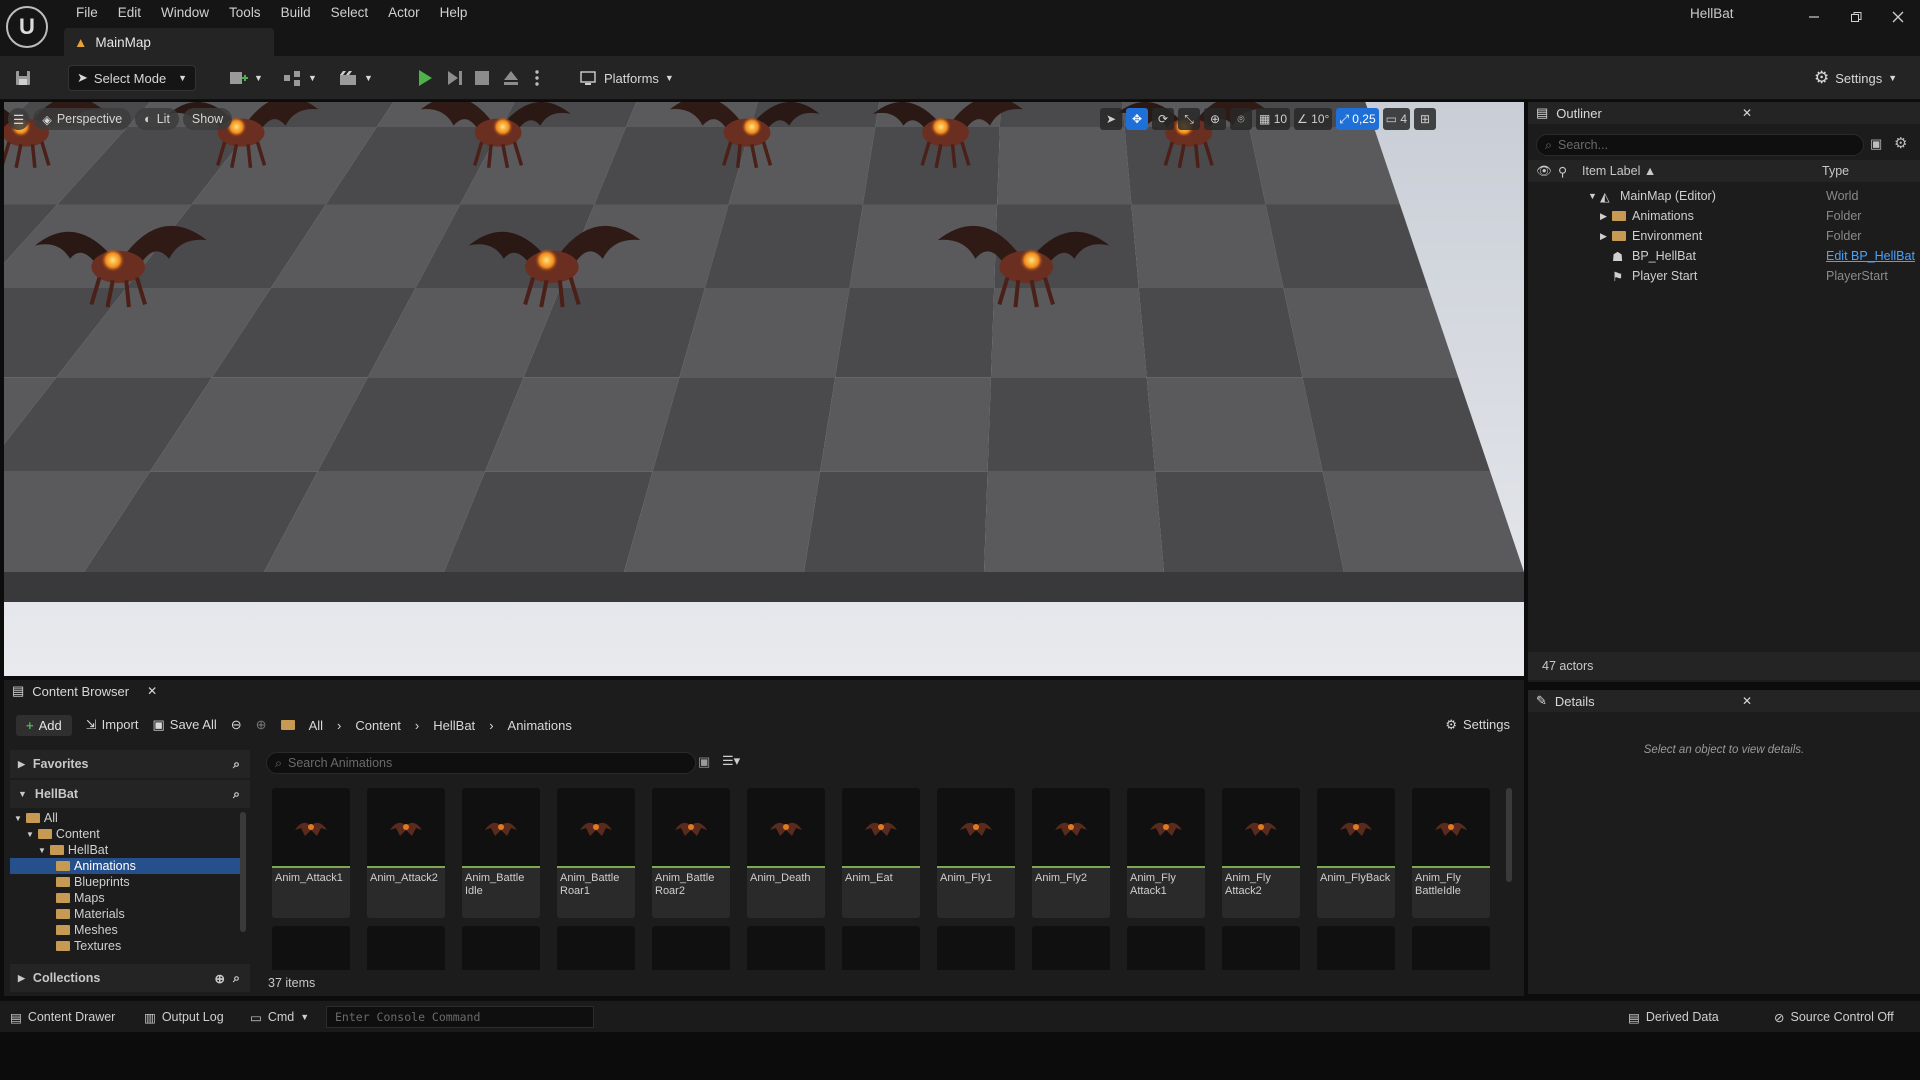 Image resolution: width=1920 pixels, height=1080 pixels. I want to click on visibility-column-icon: 👁, so click(1544, 171).